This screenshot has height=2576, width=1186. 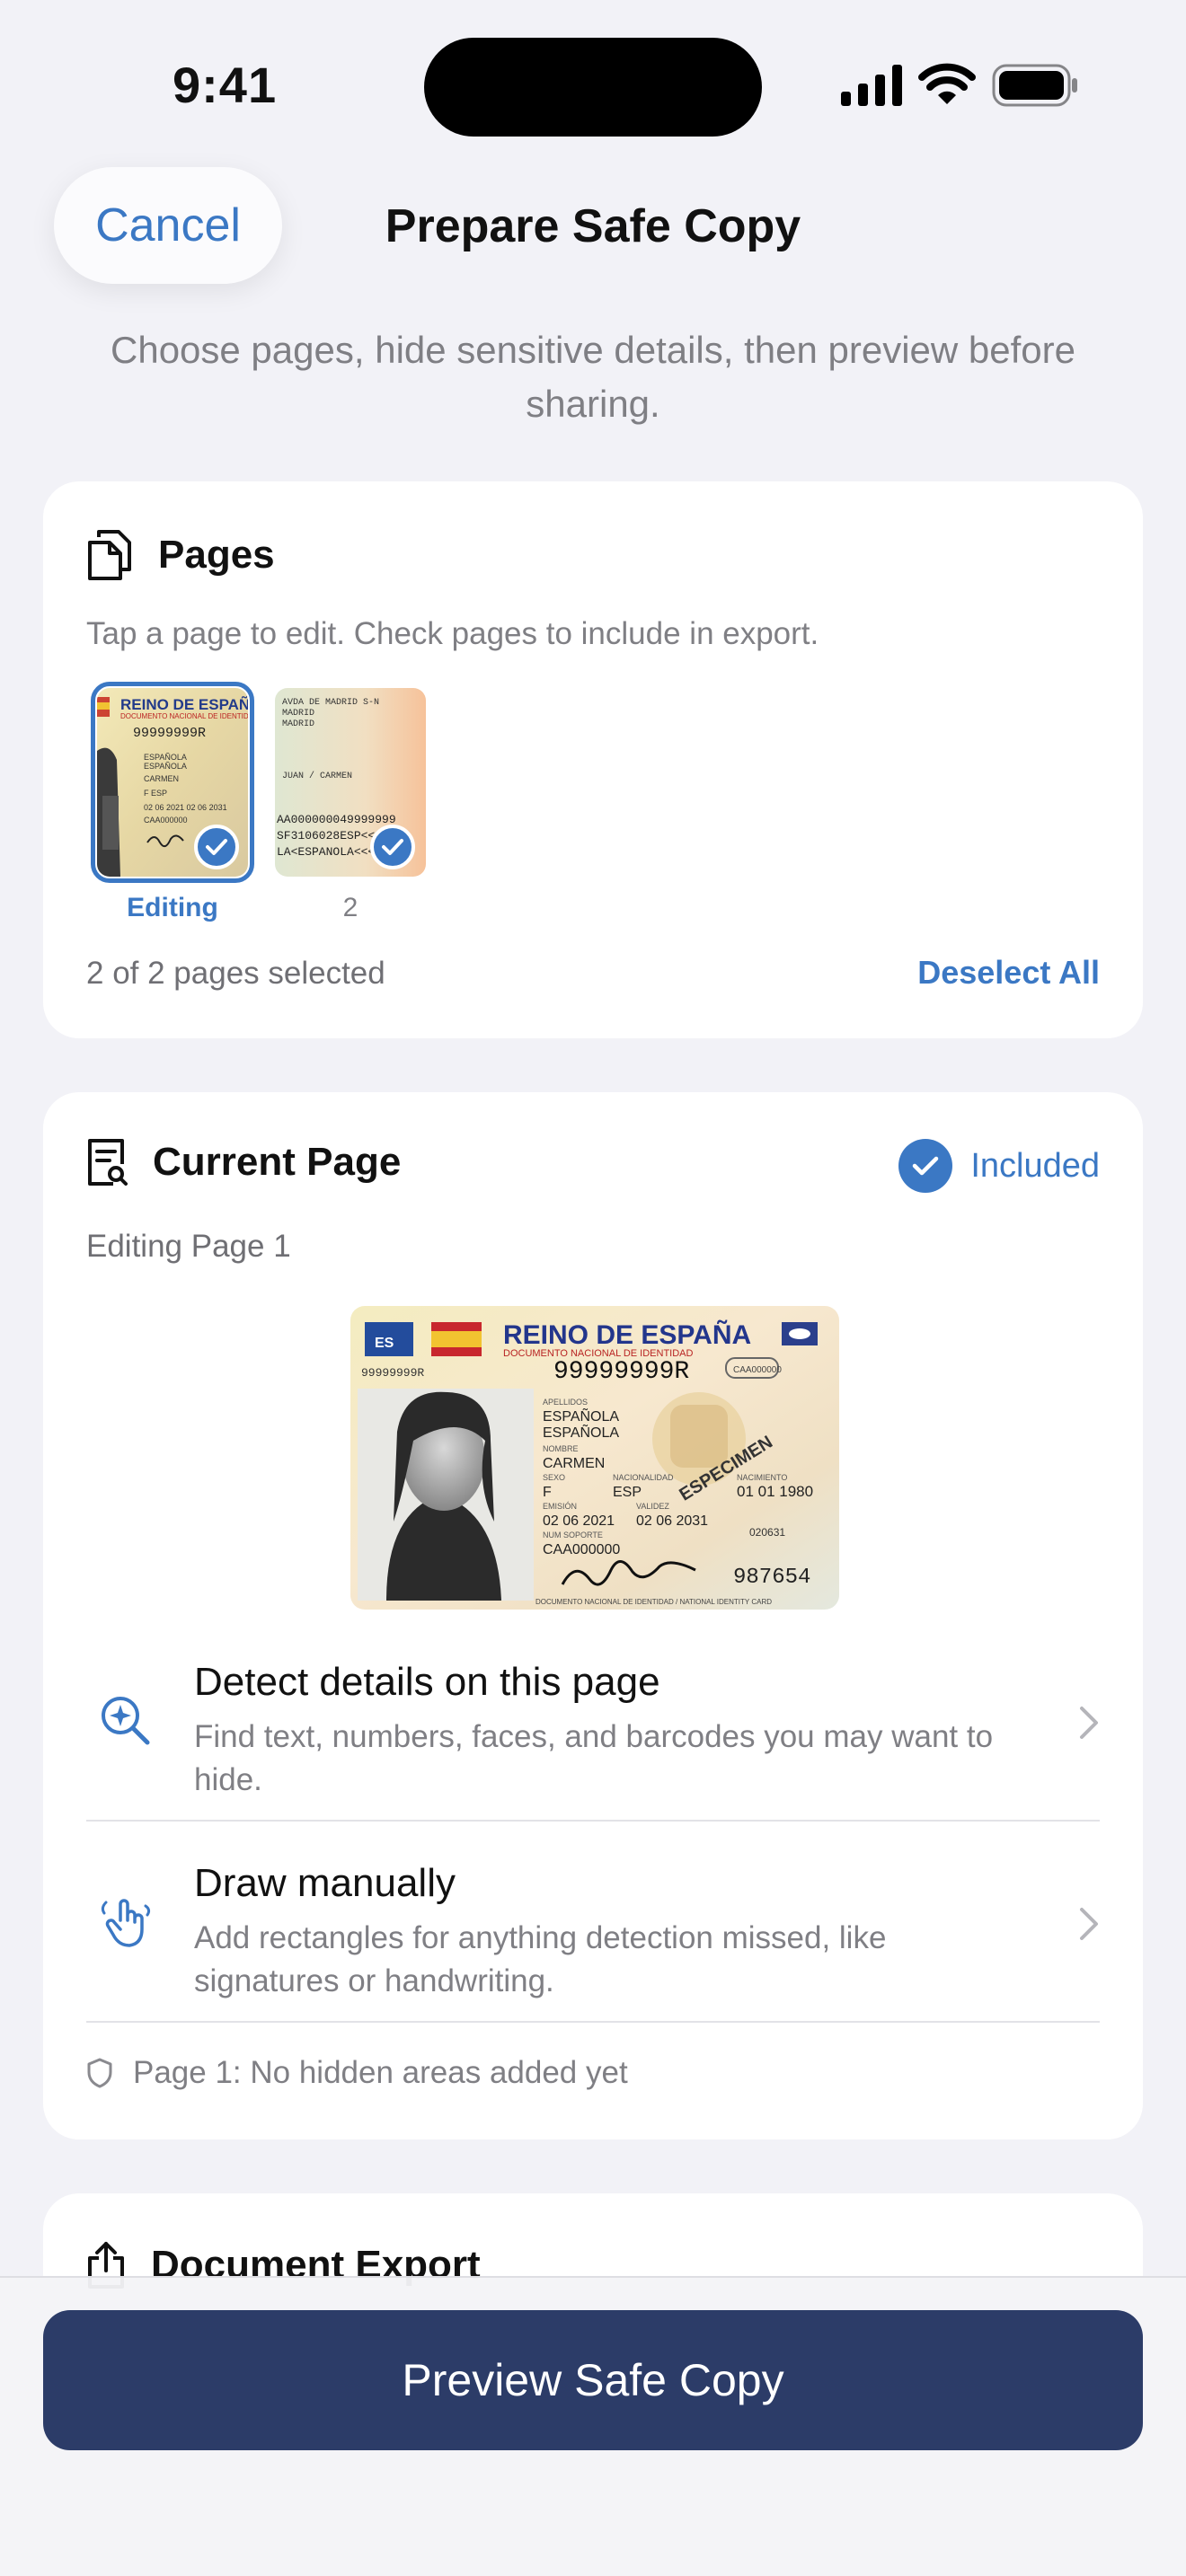 What do you see at coordinates (225, 85) in the screenshot?
I see `status-time: 9:41` at bounding box center [225, 85].